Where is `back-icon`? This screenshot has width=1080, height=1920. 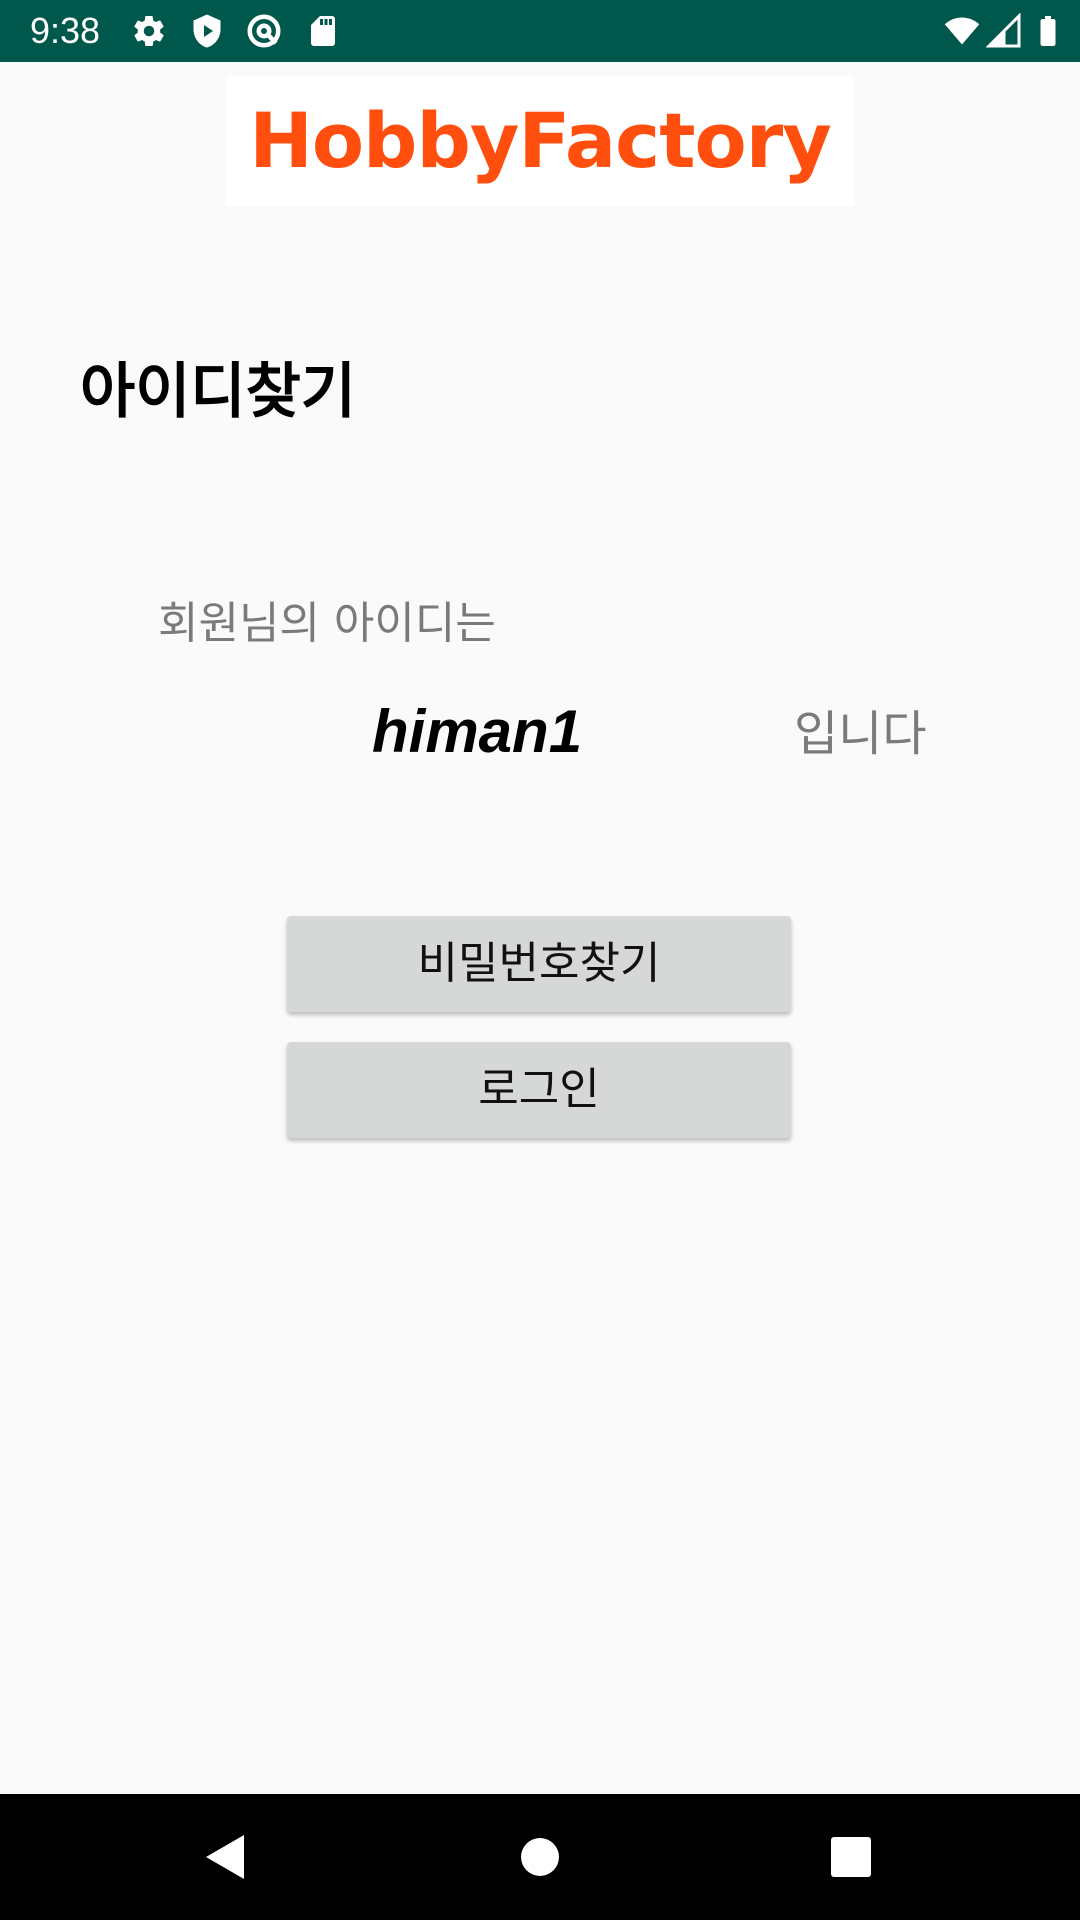
back-icon is located at coordinates (224, 1857).